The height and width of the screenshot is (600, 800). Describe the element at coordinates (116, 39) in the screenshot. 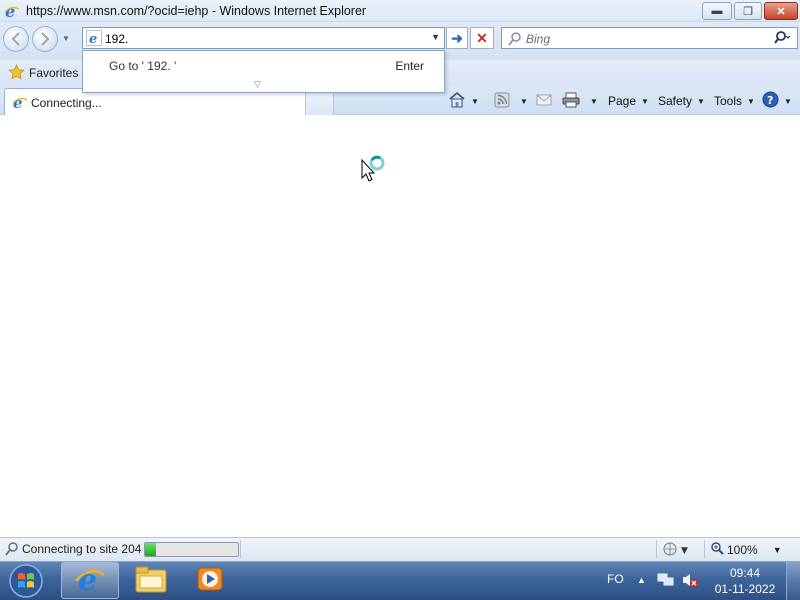

I see `address-input: 192.` at that location.